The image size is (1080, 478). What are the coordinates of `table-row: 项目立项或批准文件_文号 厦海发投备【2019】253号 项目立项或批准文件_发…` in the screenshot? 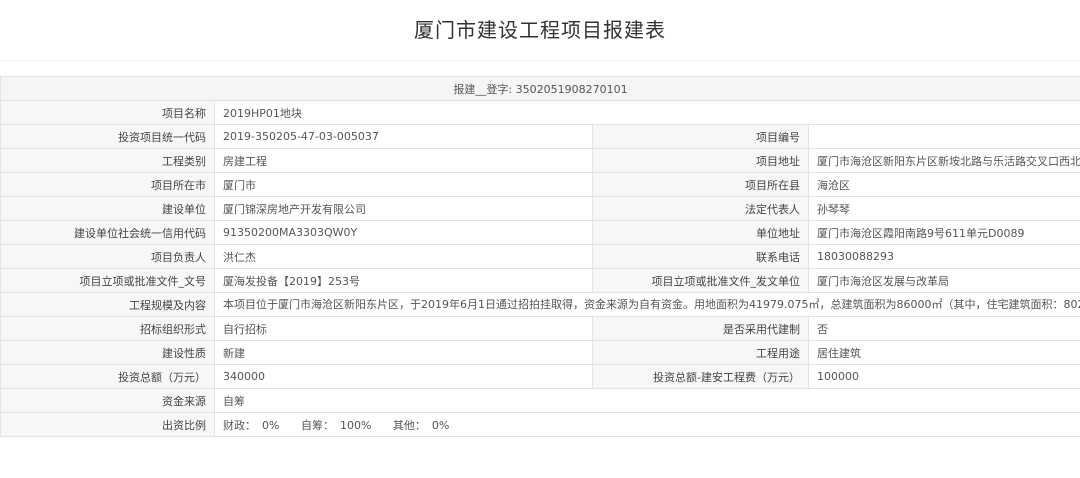 It's located at (540, 280).